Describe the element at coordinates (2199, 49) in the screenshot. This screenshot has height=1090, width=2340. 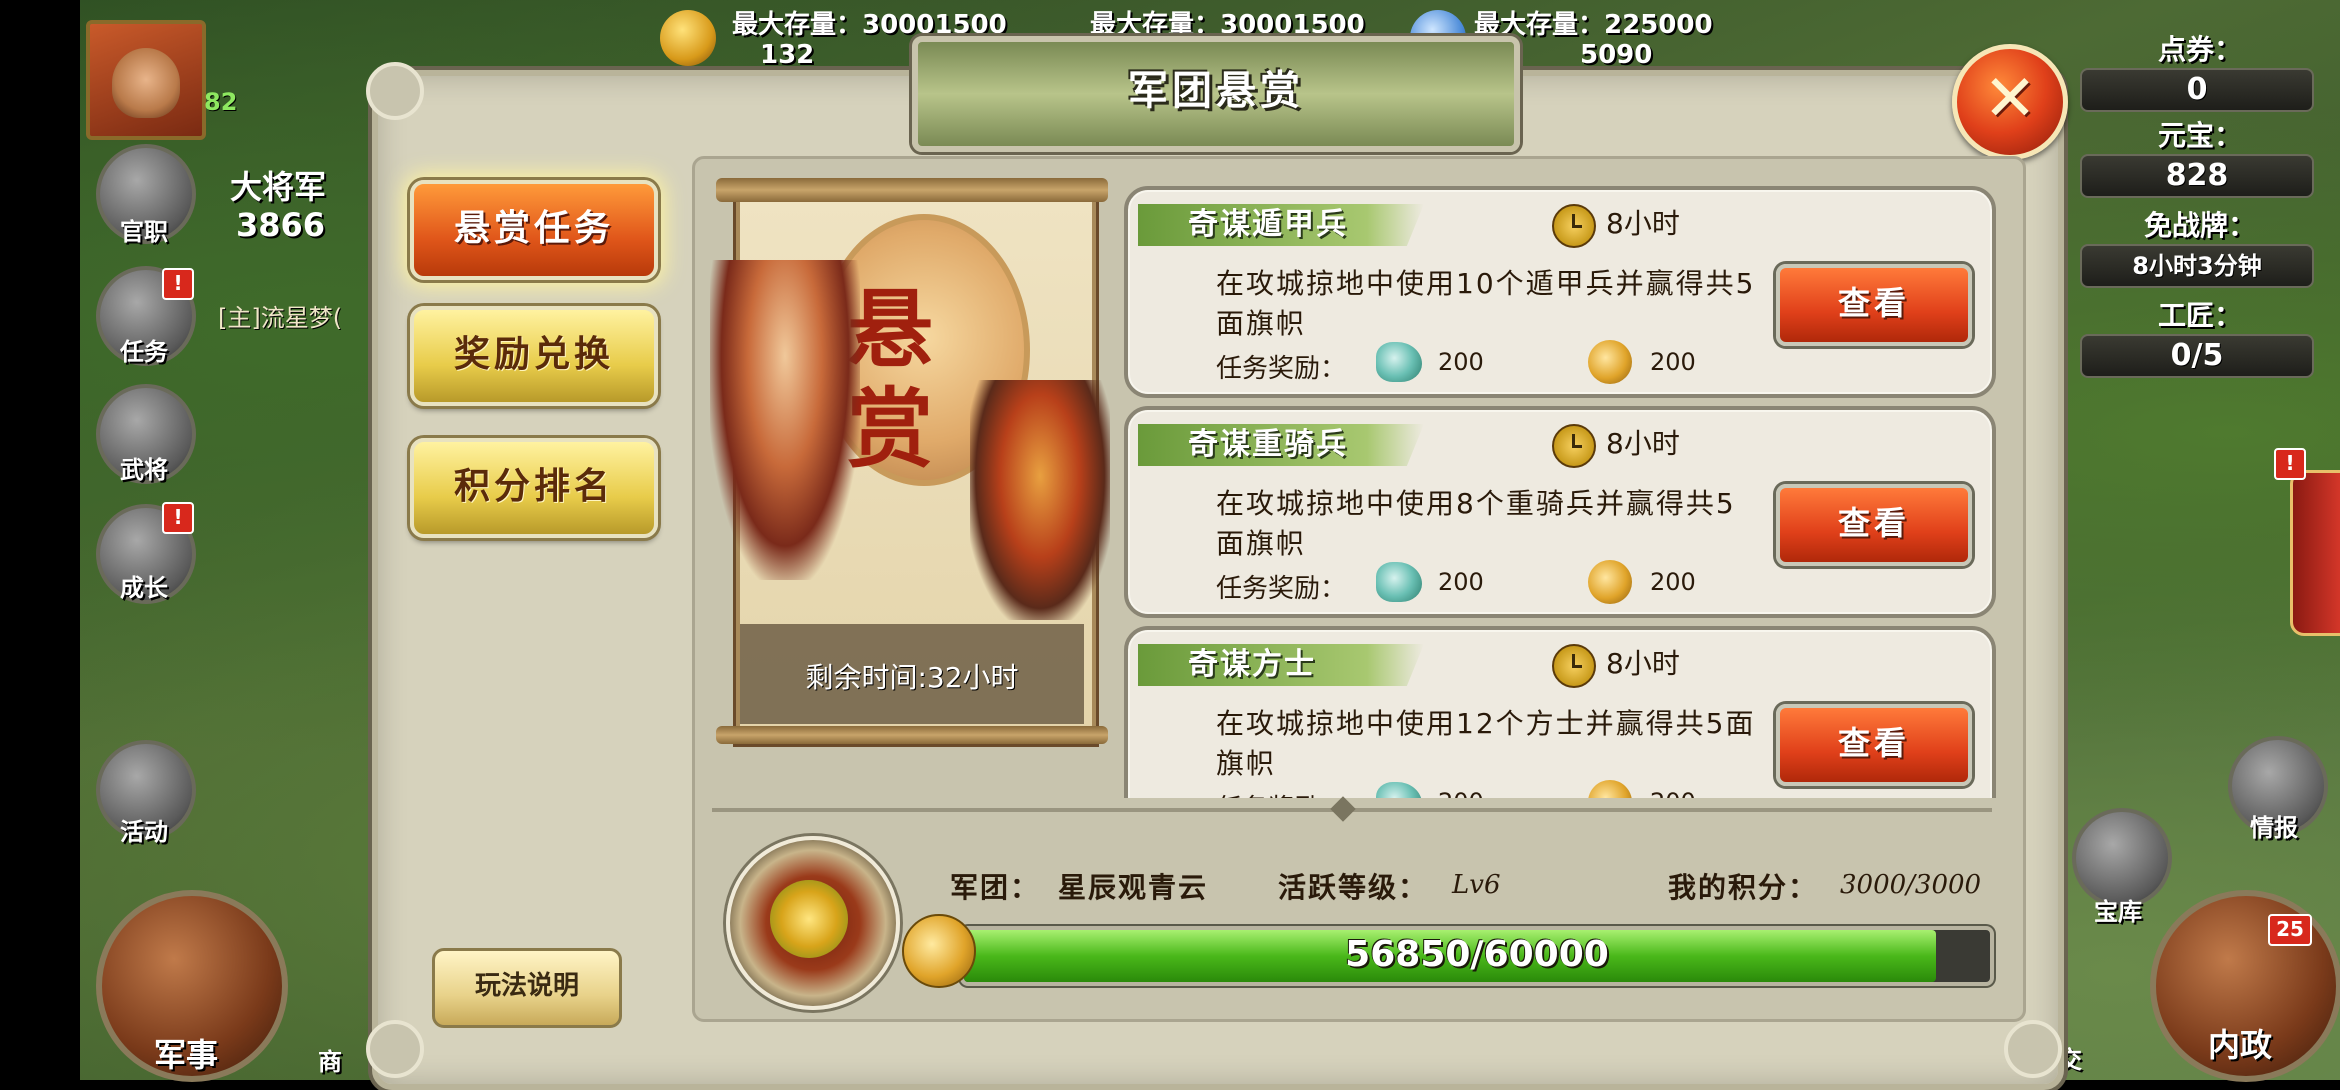
I see `voucher-label: 点券：` at that location.